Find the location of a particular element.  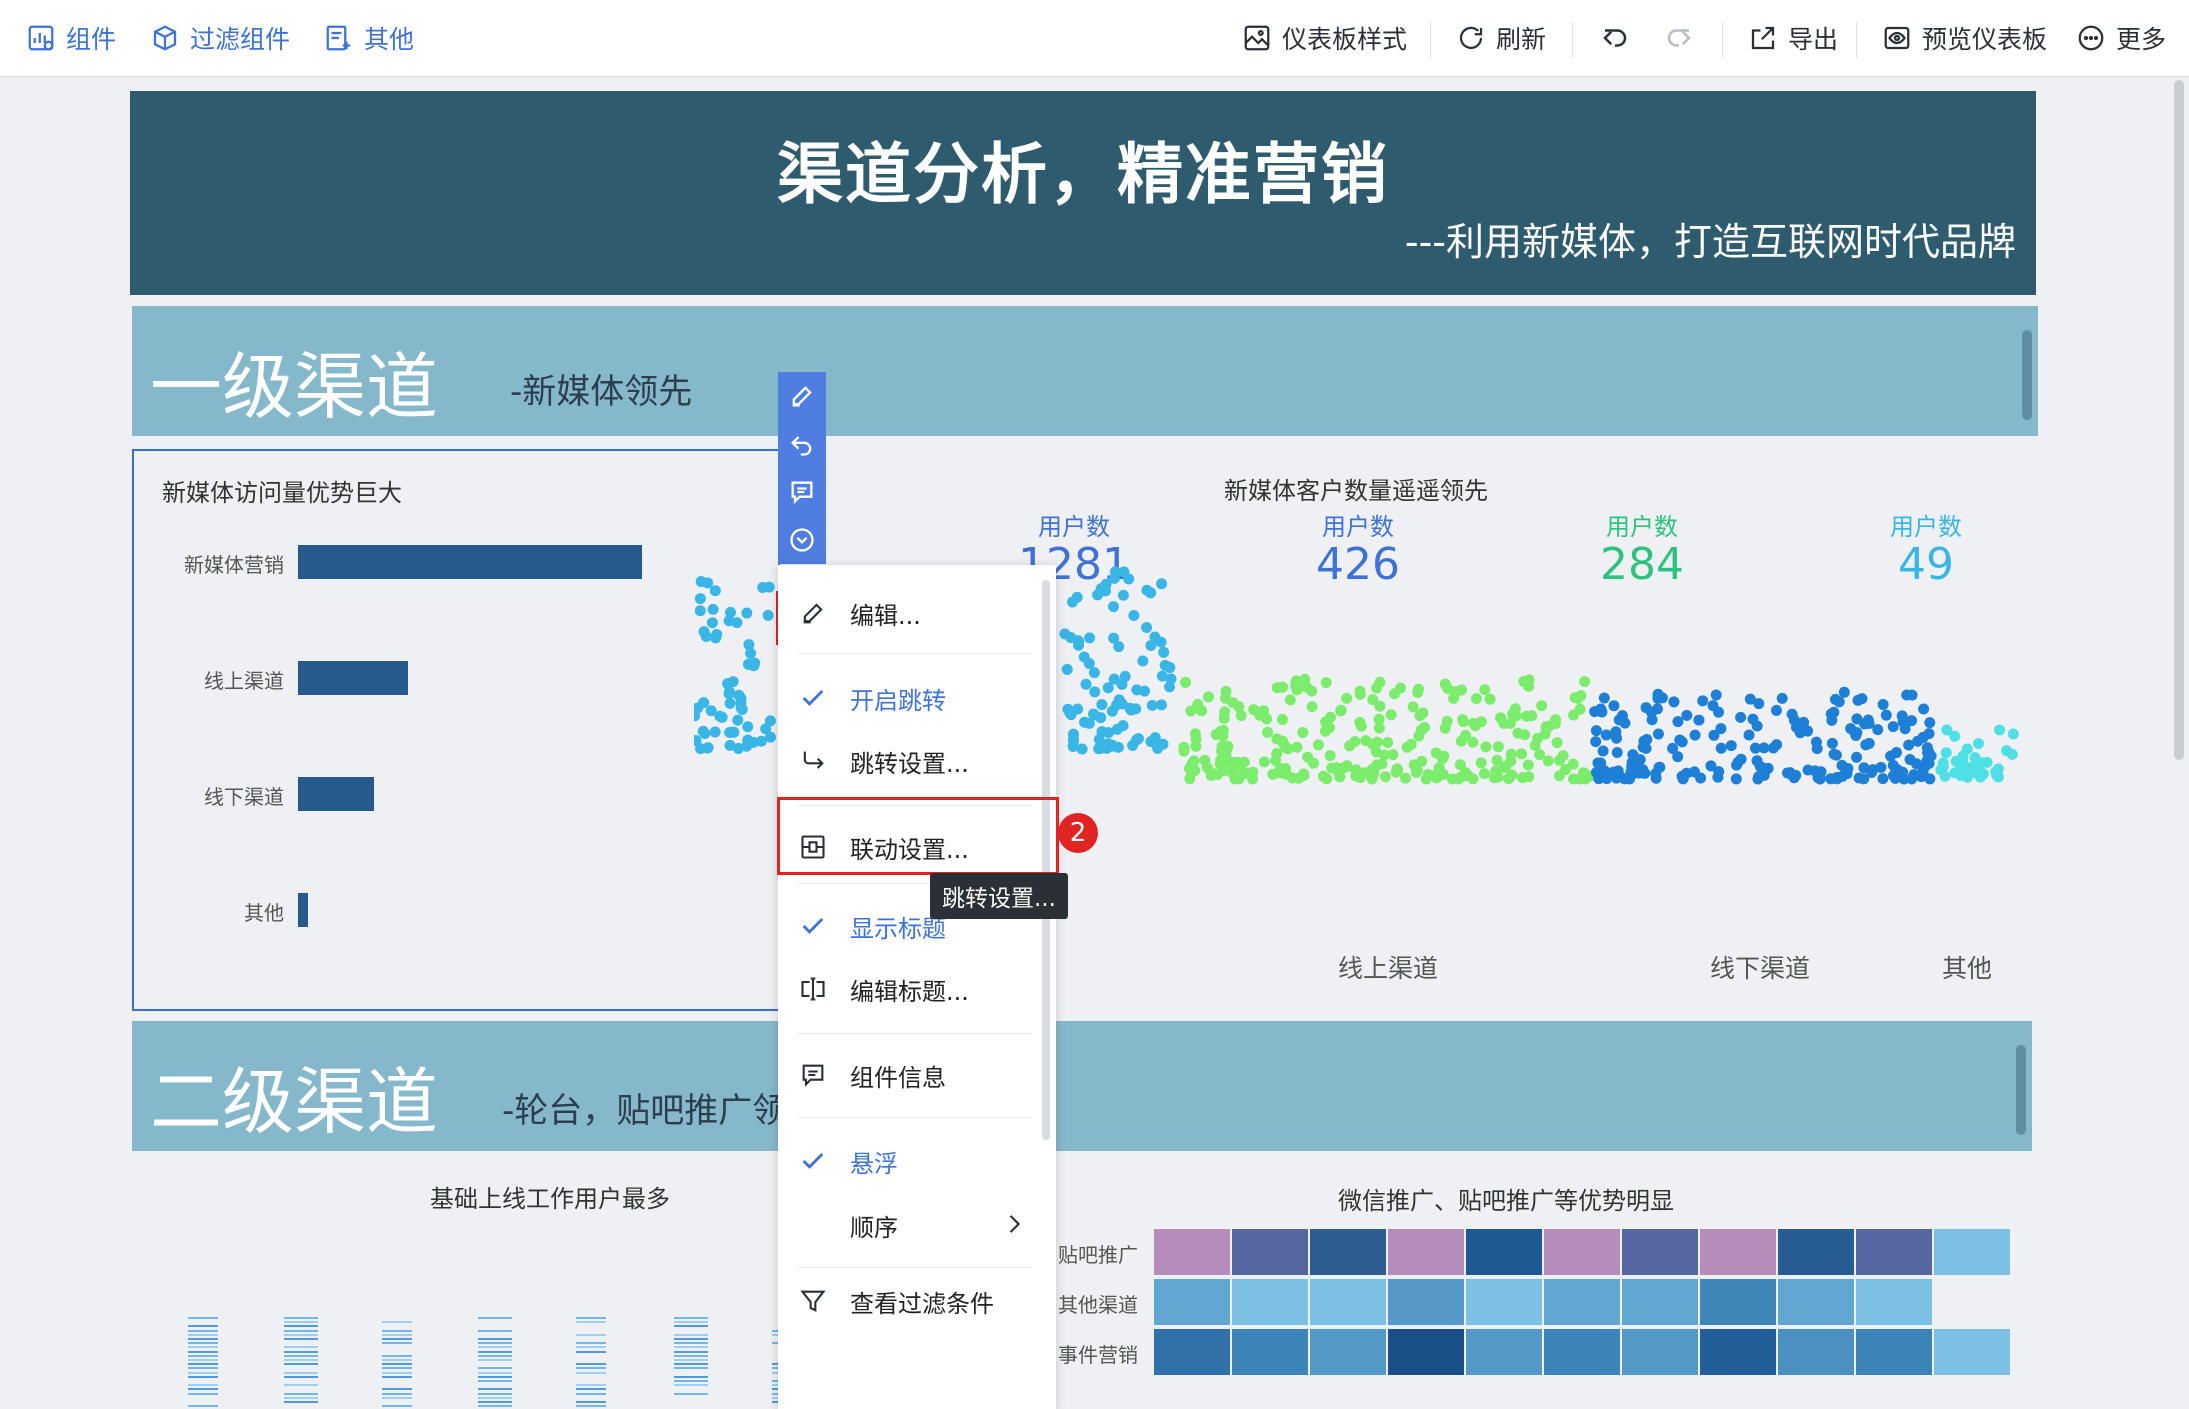

heatmap-panel: 微信推广、贴吧推广等优势明显 贴吧推广 其他渠道 事件营销 is located at coordinates (1540, 1288).